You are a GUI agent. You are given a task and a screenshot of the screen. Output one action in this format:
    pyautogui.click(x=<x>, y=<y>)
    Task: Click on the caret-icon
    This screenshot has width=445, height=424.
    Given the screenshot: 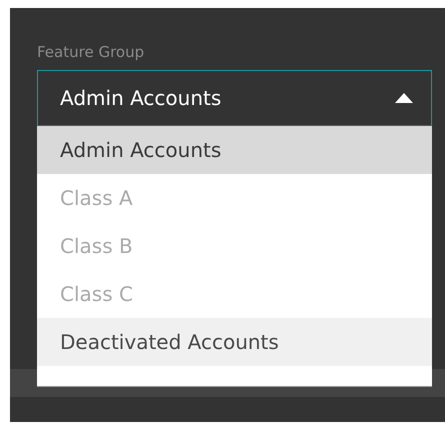 What is the action you would take?
    pyautogui.click(x=404, y=98)
    